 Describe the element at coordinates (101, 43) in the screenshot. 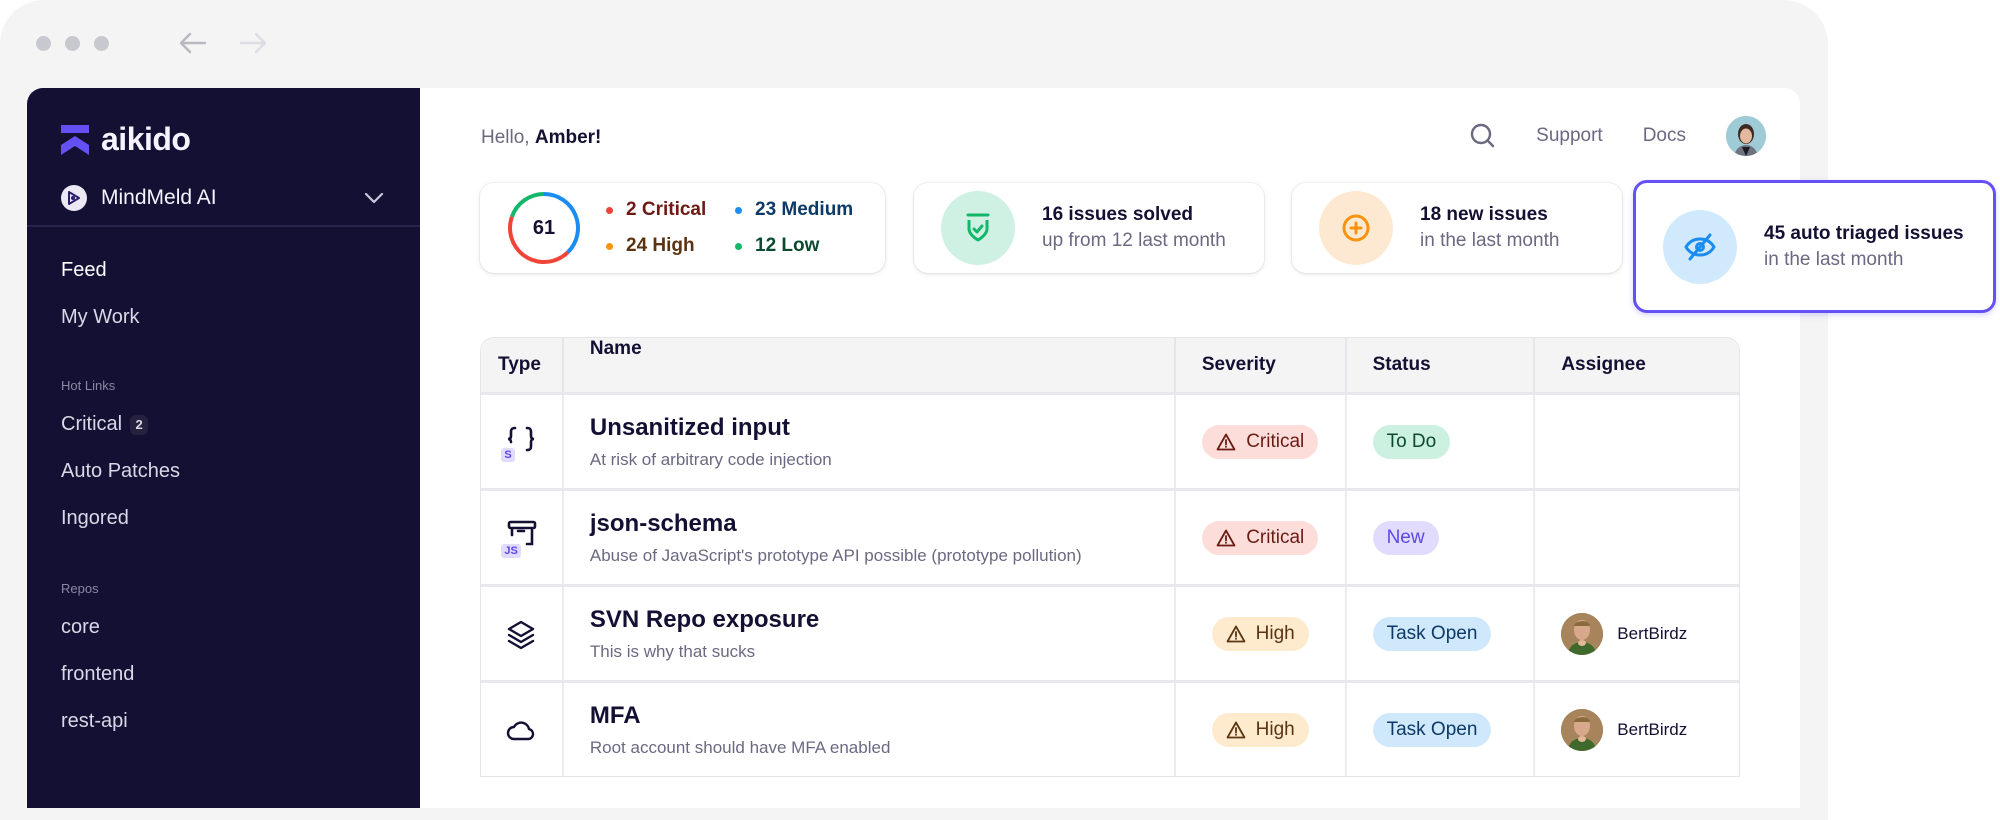

I see `window-dot-maximize` at that location.